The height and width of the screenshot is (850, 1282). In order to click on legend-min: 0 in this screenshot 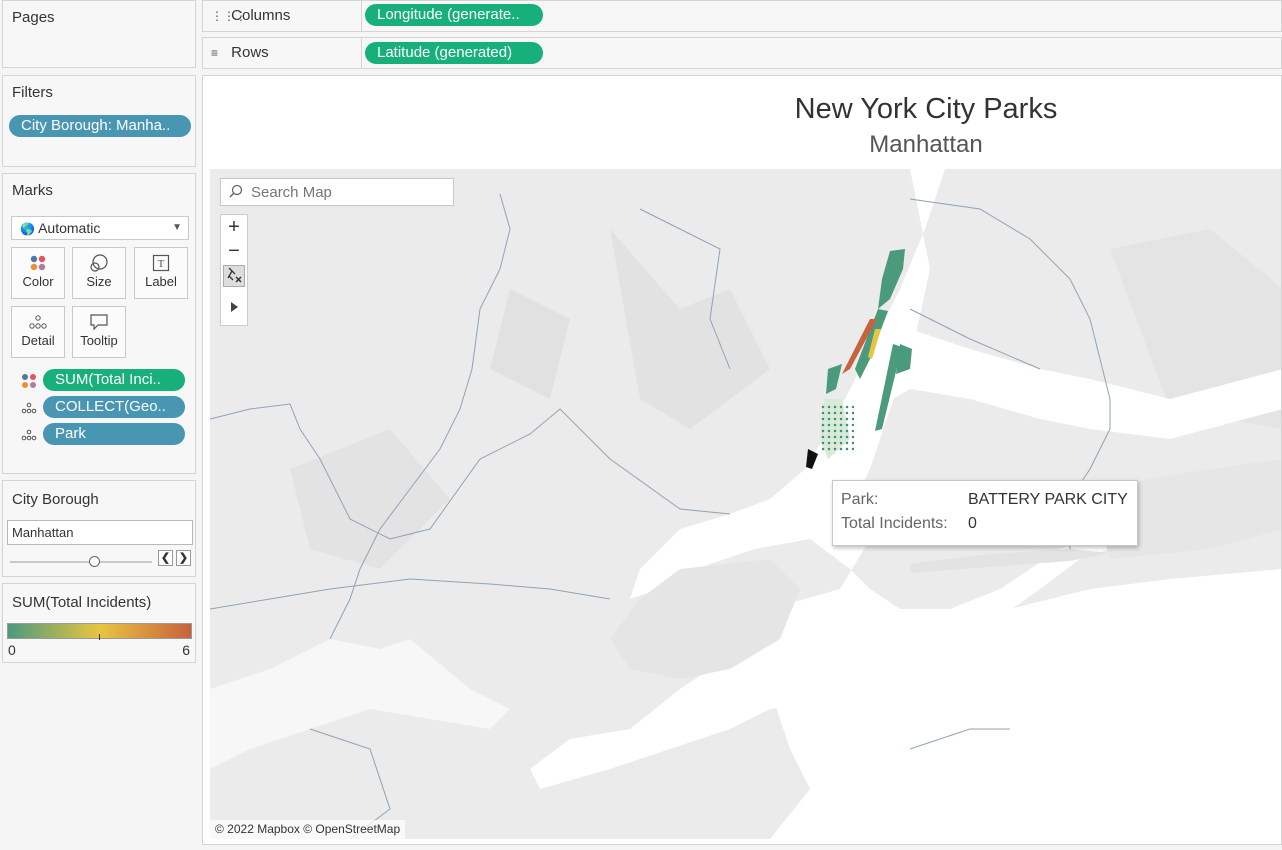, I will do `click(12, 650)`.